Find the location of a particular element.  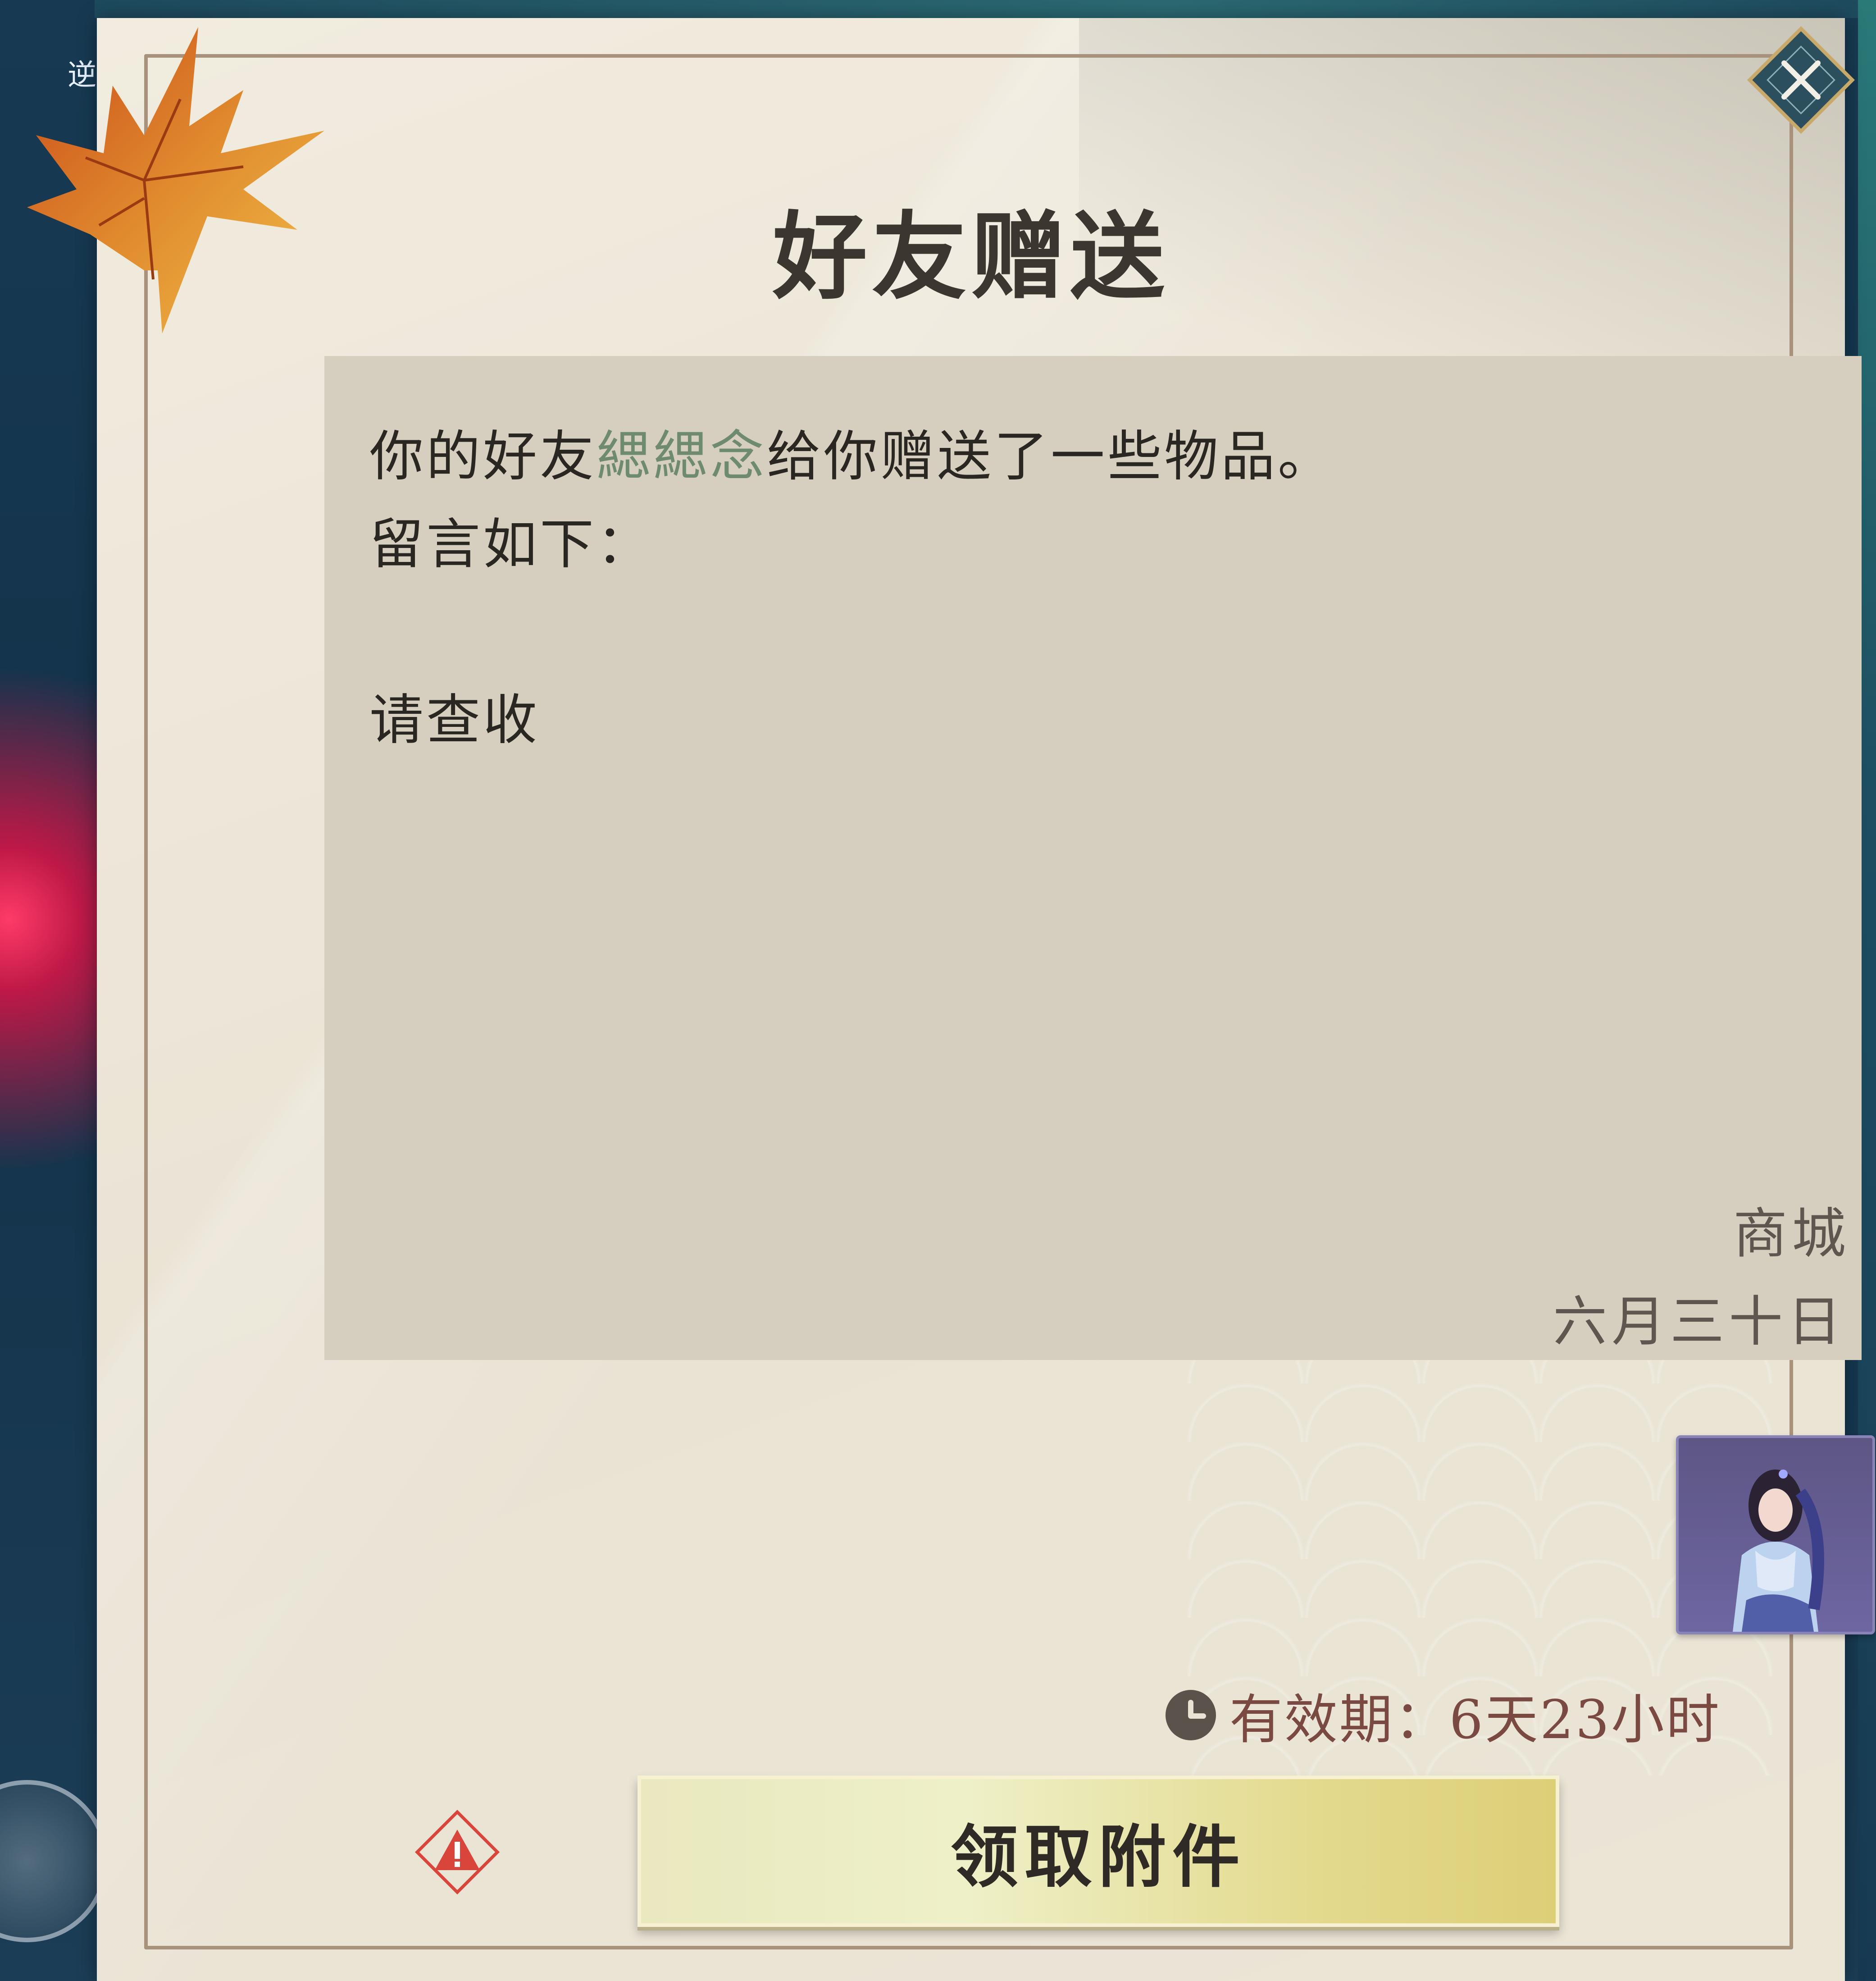

close-button is located at coordinates (1801, 80).